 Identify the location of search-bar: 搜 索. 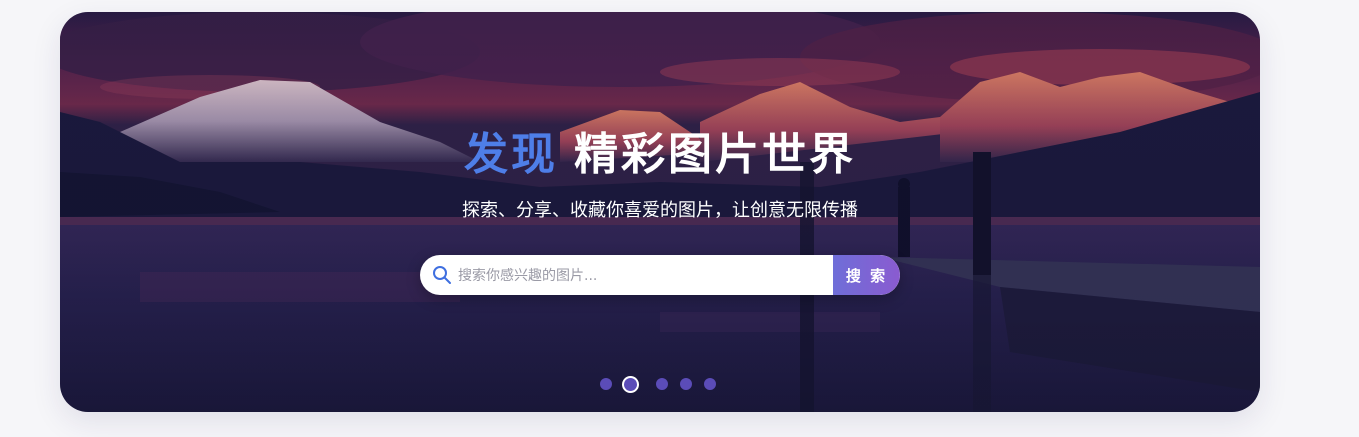
(660, 275).